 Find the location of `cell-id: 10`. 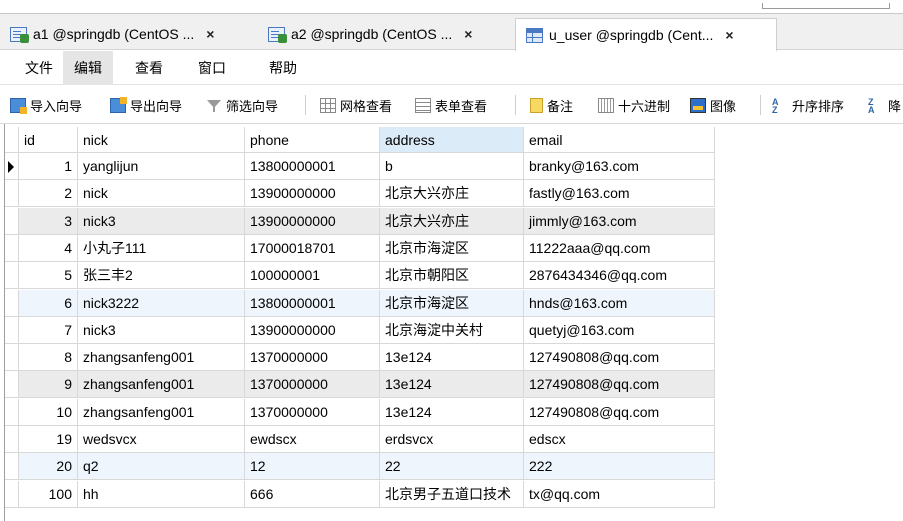

cell-id: 10 is located at coordinates (48, 412).